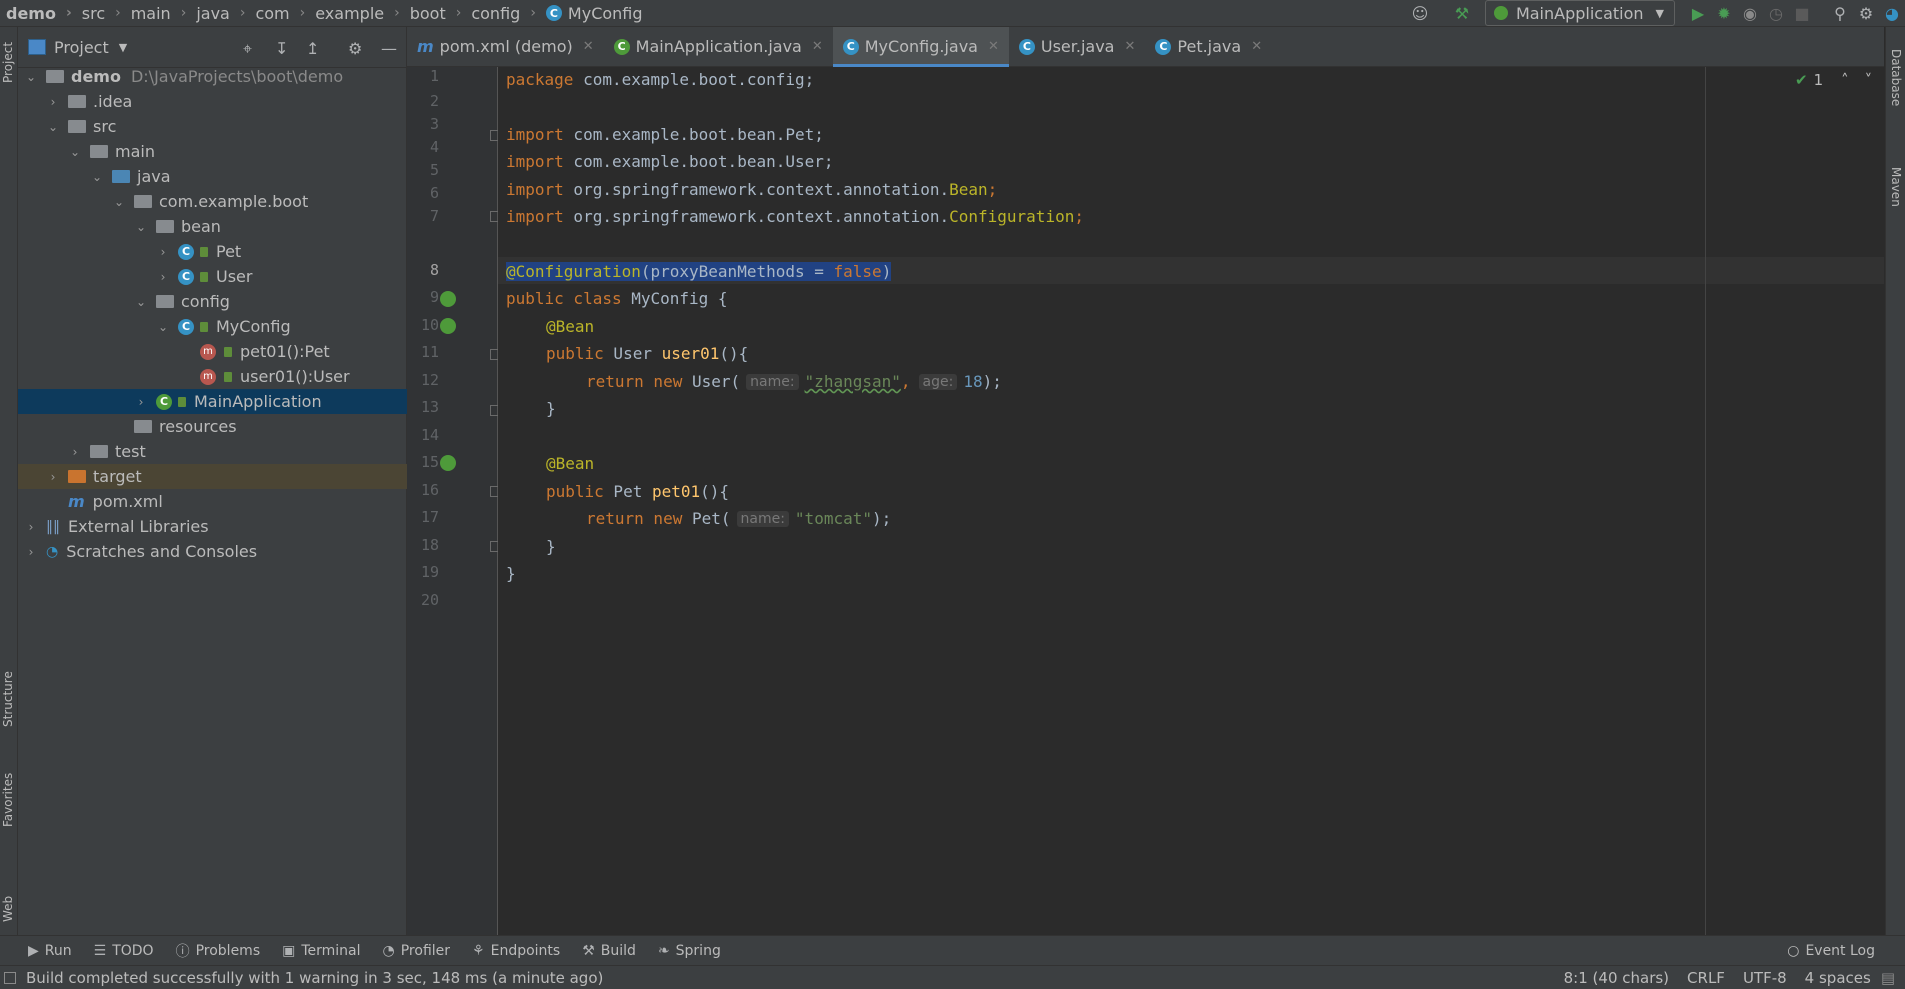  Describe the element at coordinates (237, 451) in the screenshot. I see `tree-item-test: › test` at that location.